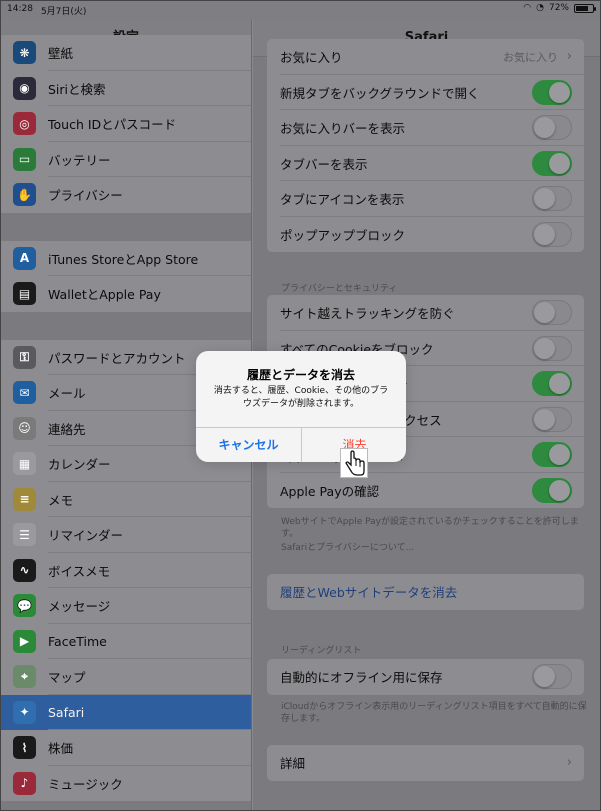 Image resolution: width=601 pixels, height=811 pixels. I want to click on wifi-icon: ◠, so click(527, 8).